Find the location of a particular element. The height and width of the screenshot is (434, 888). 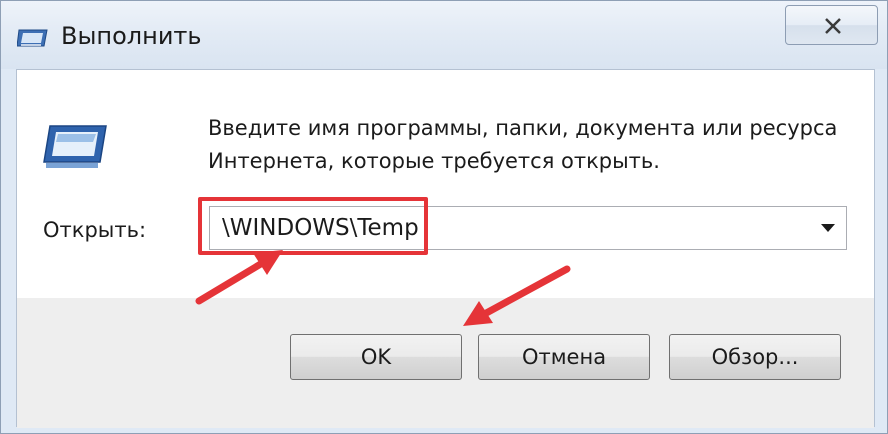

close-button is located at coordinates (831, 25).